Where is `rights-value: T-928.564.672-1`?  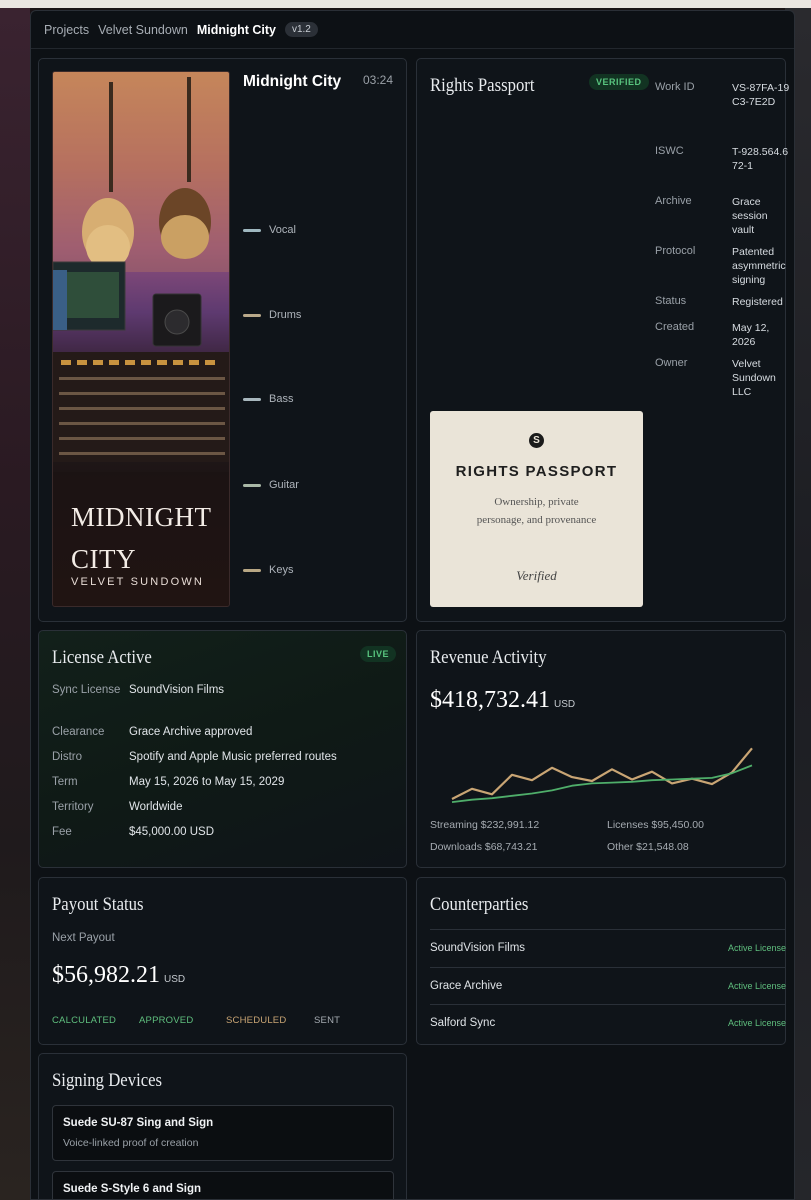
rights-value: T-928.564.672-1 is located at coordinates (760, 159).